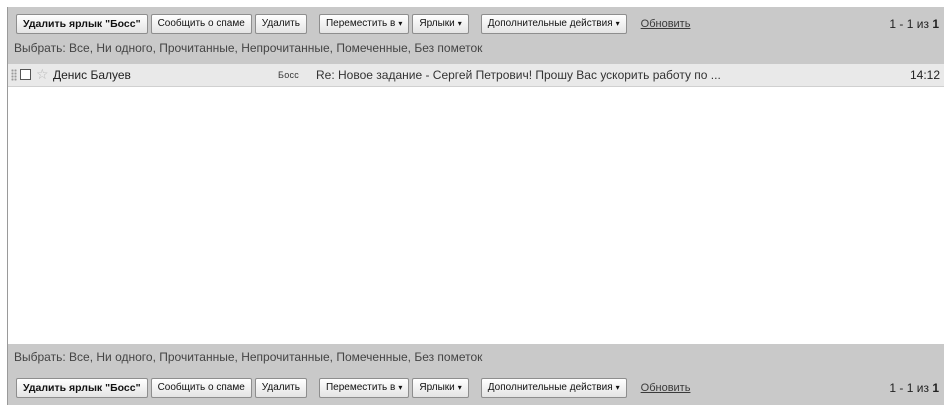 Image resolution: width=944 pixels, height=405 pixels. I want to click on message-label-tag: Босс, so click(288, 75).